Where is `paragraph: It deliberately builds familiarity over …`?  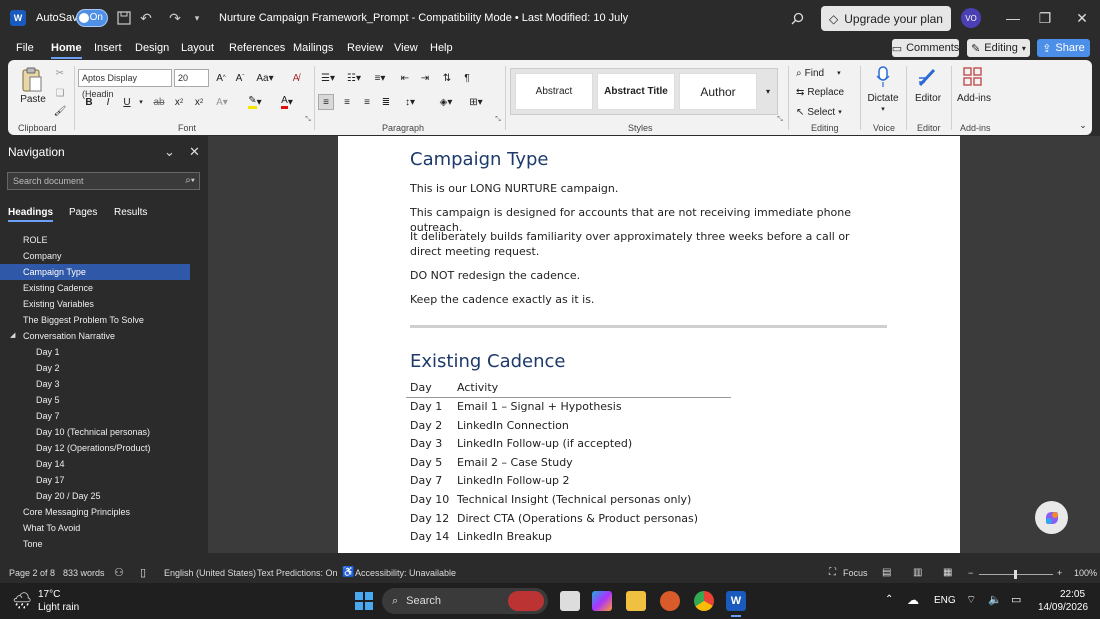
paragraph: It deliberately builds familiarity over … is located at coordinates (640, 244).